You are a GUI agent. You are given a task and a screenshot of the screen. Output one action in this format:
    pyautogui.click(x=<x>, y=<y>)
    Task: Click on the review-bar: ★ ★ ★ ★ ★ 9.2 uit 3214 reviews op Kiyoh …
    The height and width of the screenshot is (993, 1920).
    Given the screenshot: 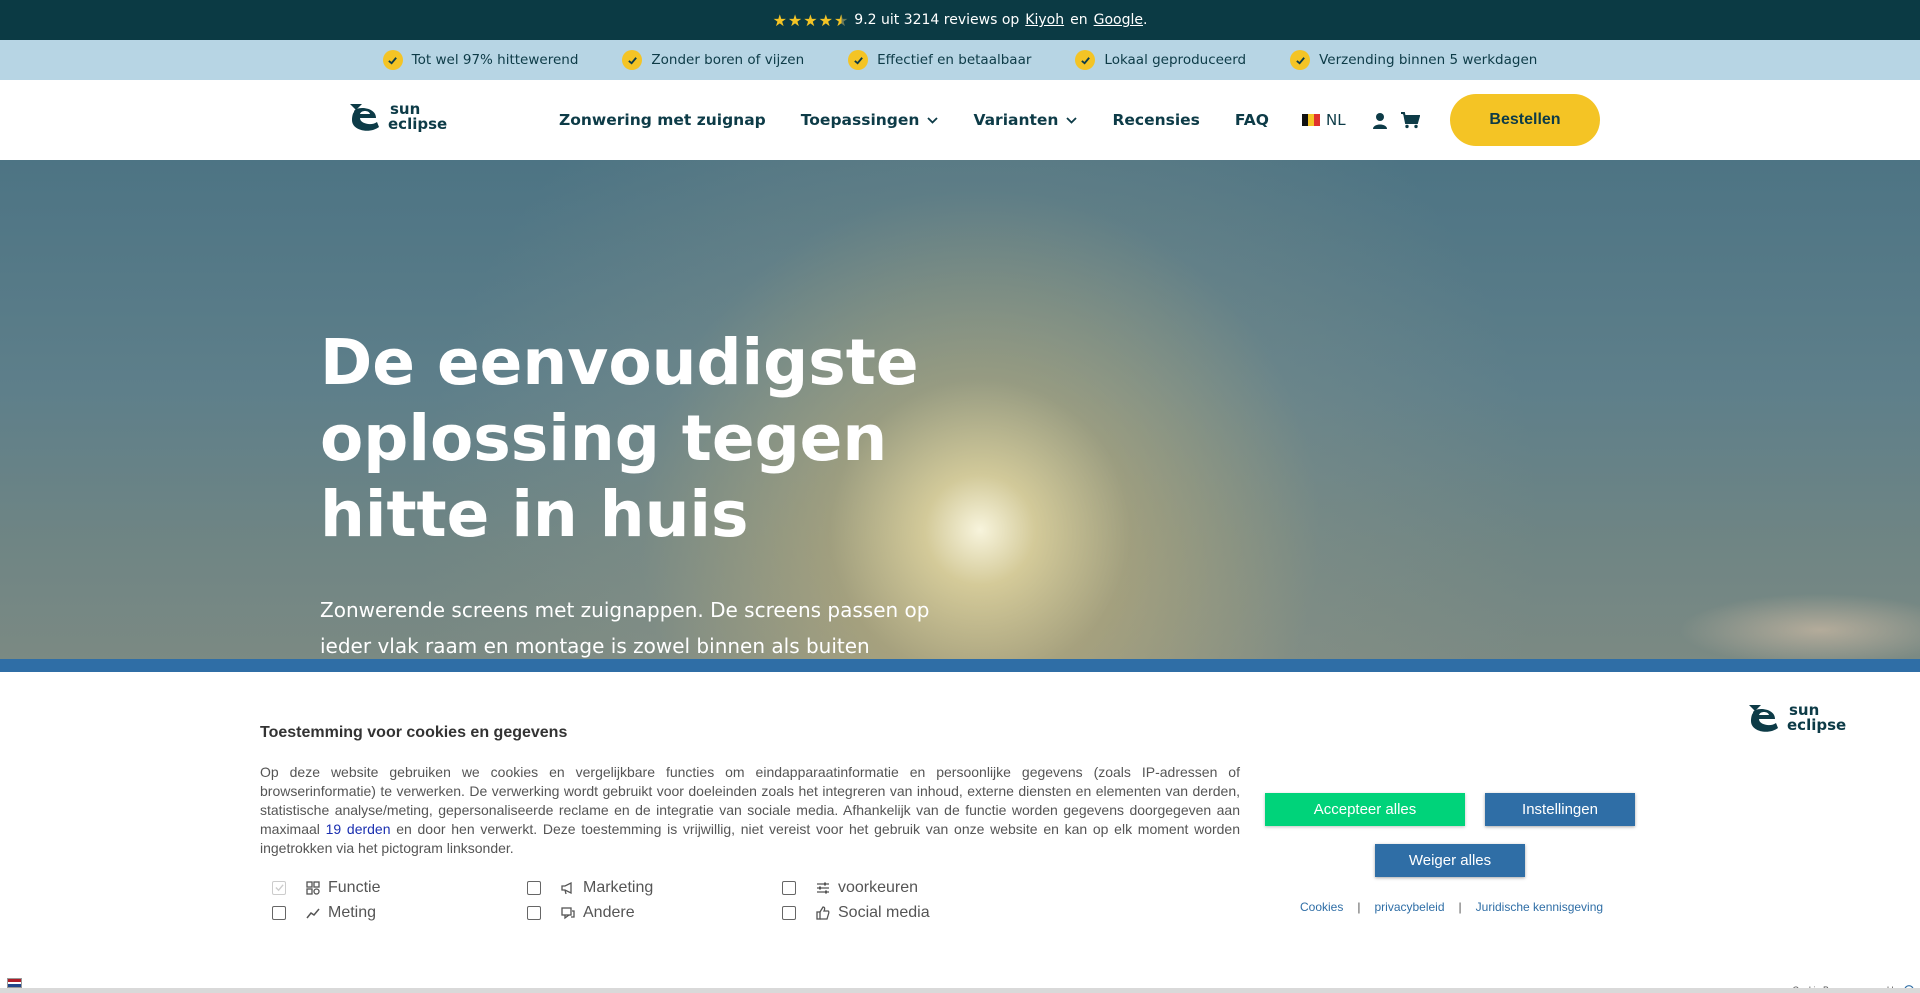 What is the action you would take?
    pyautogui.click(x=960, y=20)
    